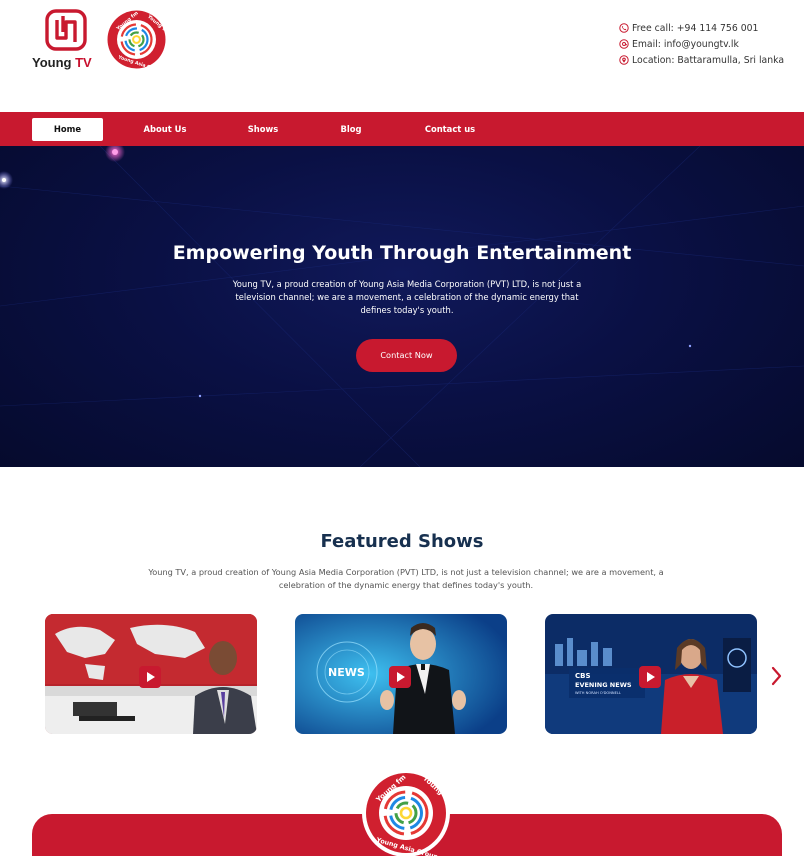  What do you see at coordinates (402, 541) in the screenshot?
I see `featured-shows-title: Featured Shows` at bounding box center [402, 541].